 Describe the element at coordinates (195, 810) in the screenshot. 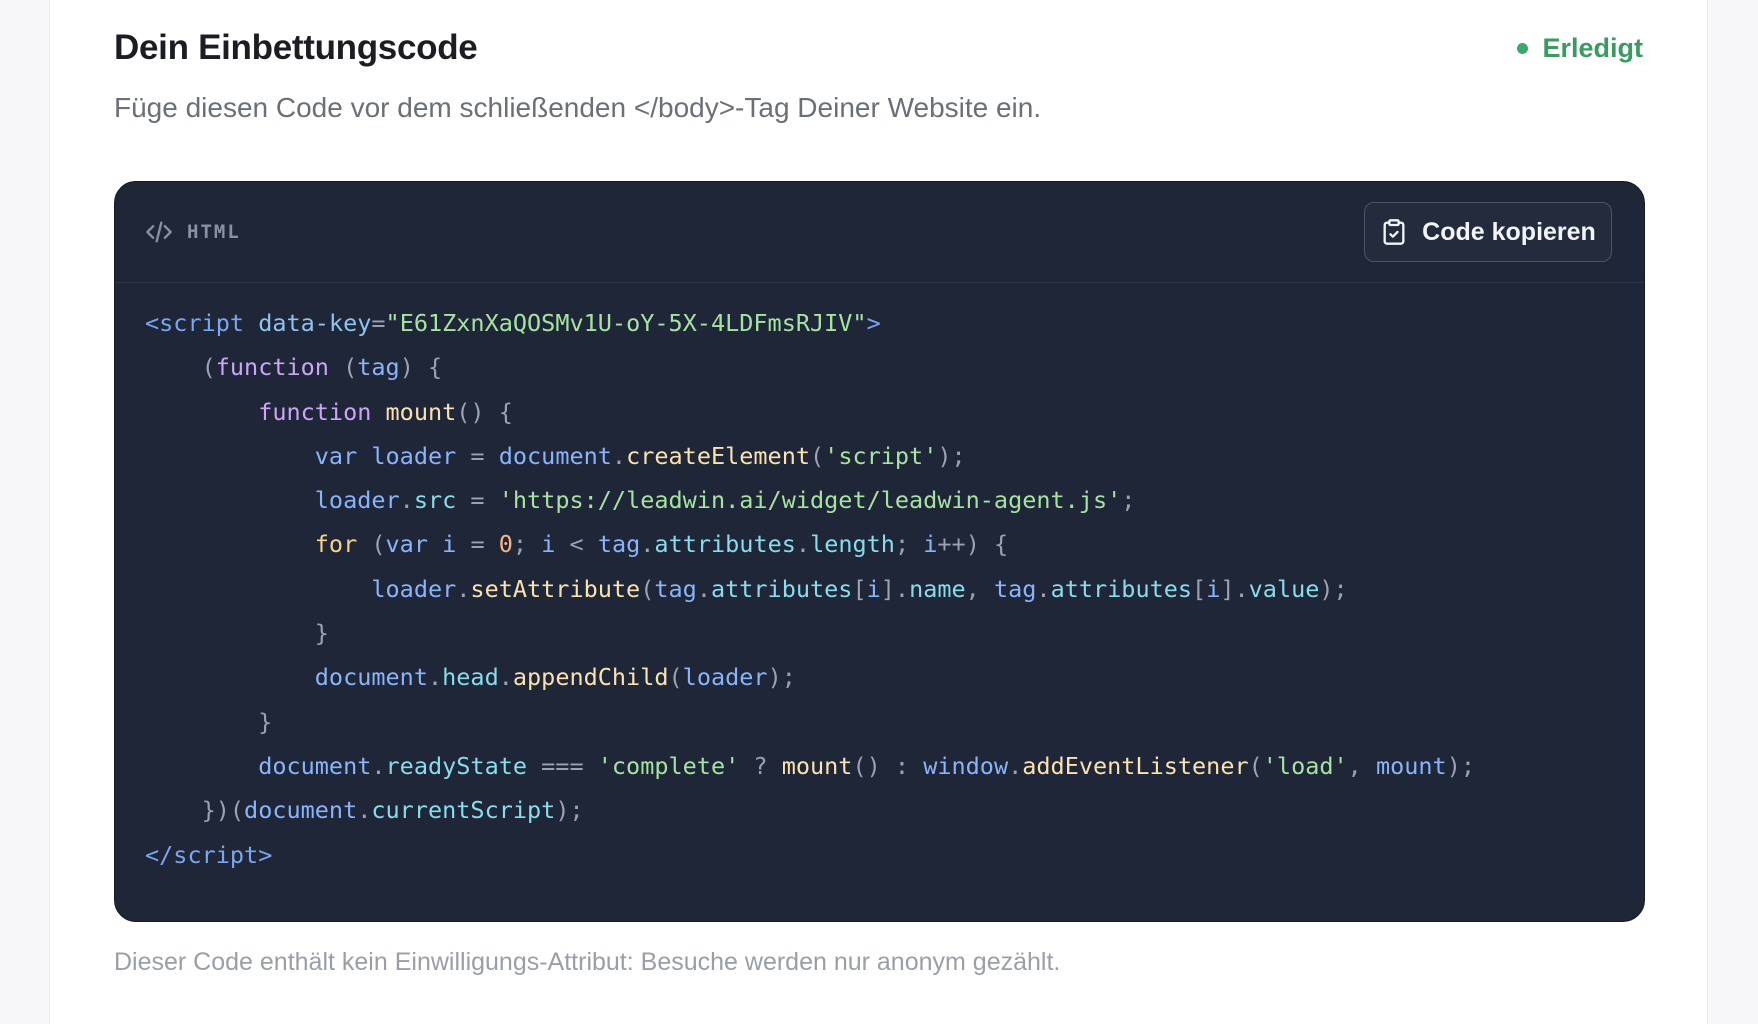

I see `code-token: })(` at that location.